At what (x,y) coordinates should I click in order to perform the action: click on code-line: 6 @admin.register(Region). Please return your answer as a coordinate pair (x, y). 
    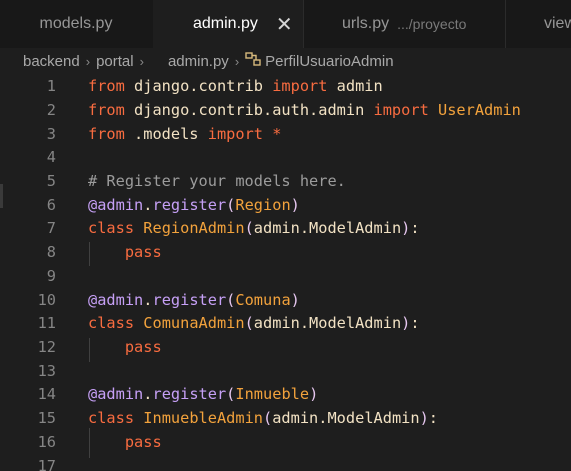
    Looking at the image, I should click on (285, 205).